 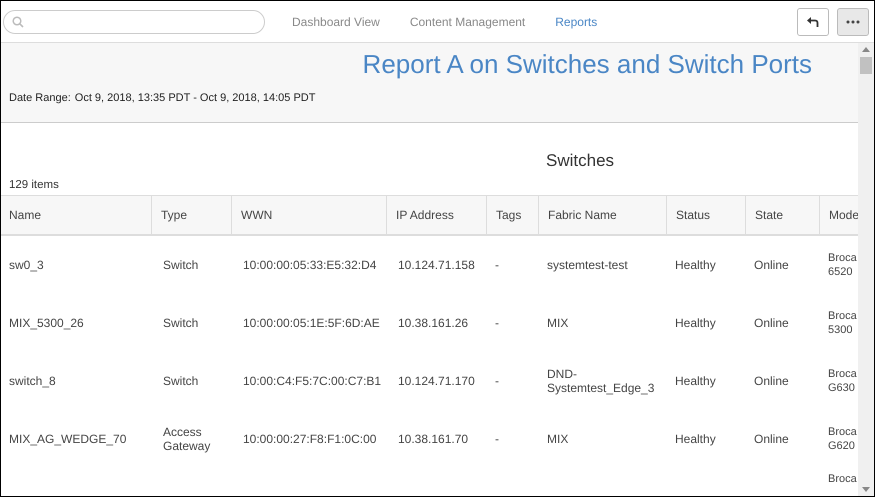 What do you see at coordinates (587, 265) in the screenshot?
I see `table-cell: systemtest-test` at bounding box center [587, 265].